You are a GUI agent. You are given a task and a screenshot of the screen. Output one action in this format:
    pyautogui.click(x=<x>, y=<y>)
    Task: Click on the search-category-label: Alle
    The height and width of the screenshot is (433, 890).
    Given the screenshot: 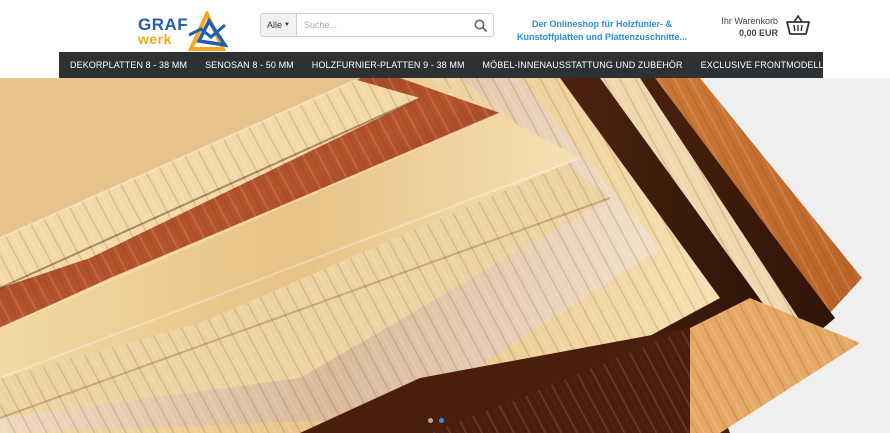 What is the action you would take?
    pyautogui.click(x=275, y=25)
    